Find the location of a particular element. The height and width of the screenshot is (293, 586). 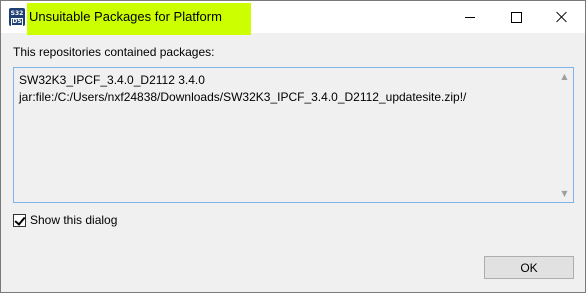

packages-label: This repositories contained packages: is located at coordinates (114, 52).